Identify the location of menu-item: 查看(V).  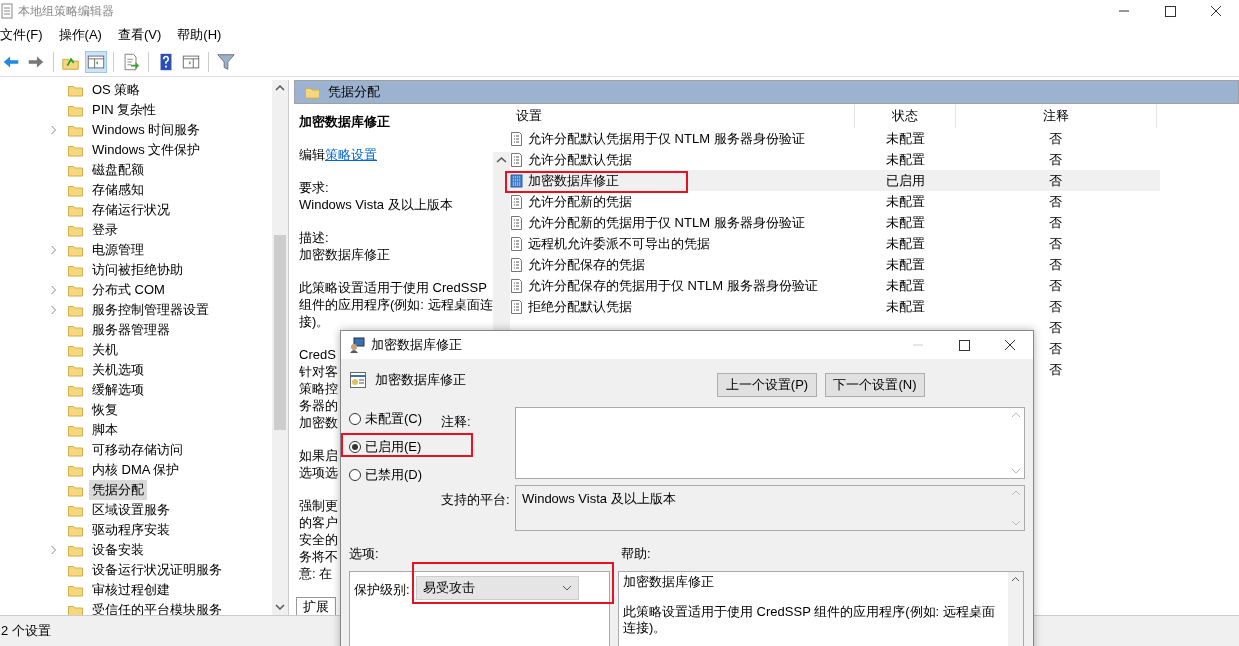
(139, 35).